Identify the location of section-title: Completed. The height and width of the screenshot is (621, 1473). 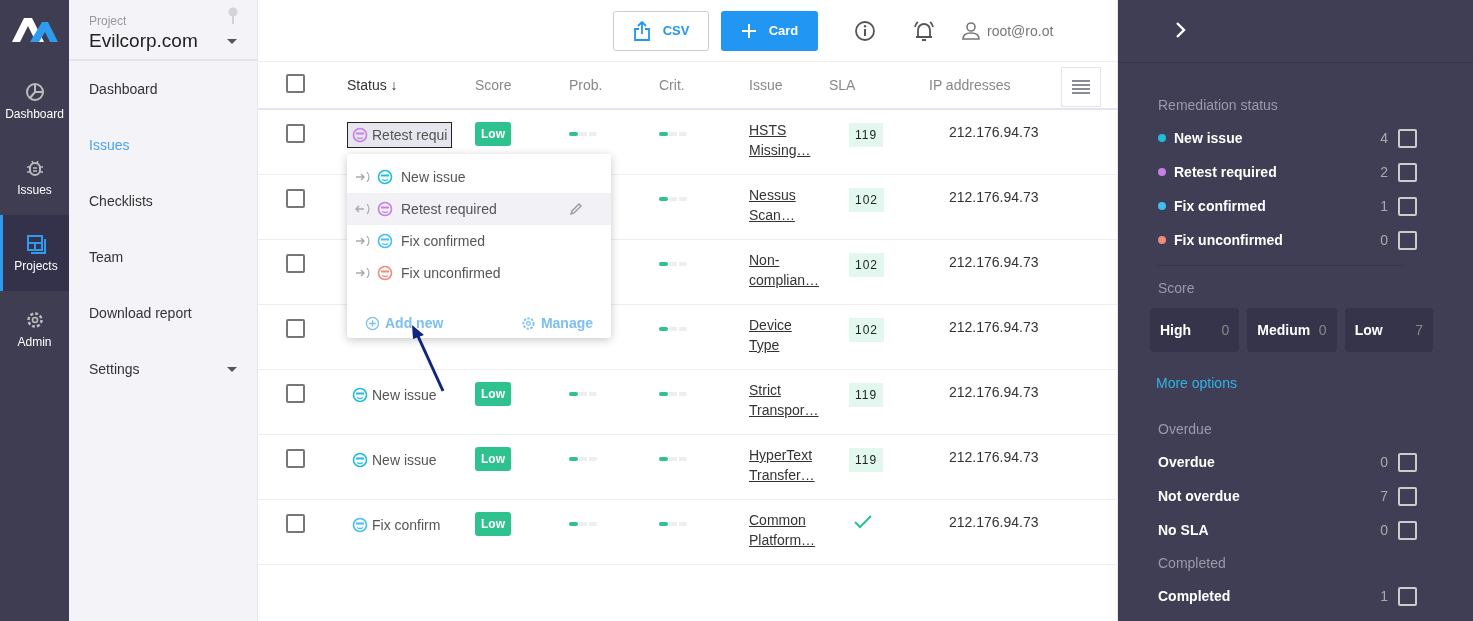
(1192, 563).